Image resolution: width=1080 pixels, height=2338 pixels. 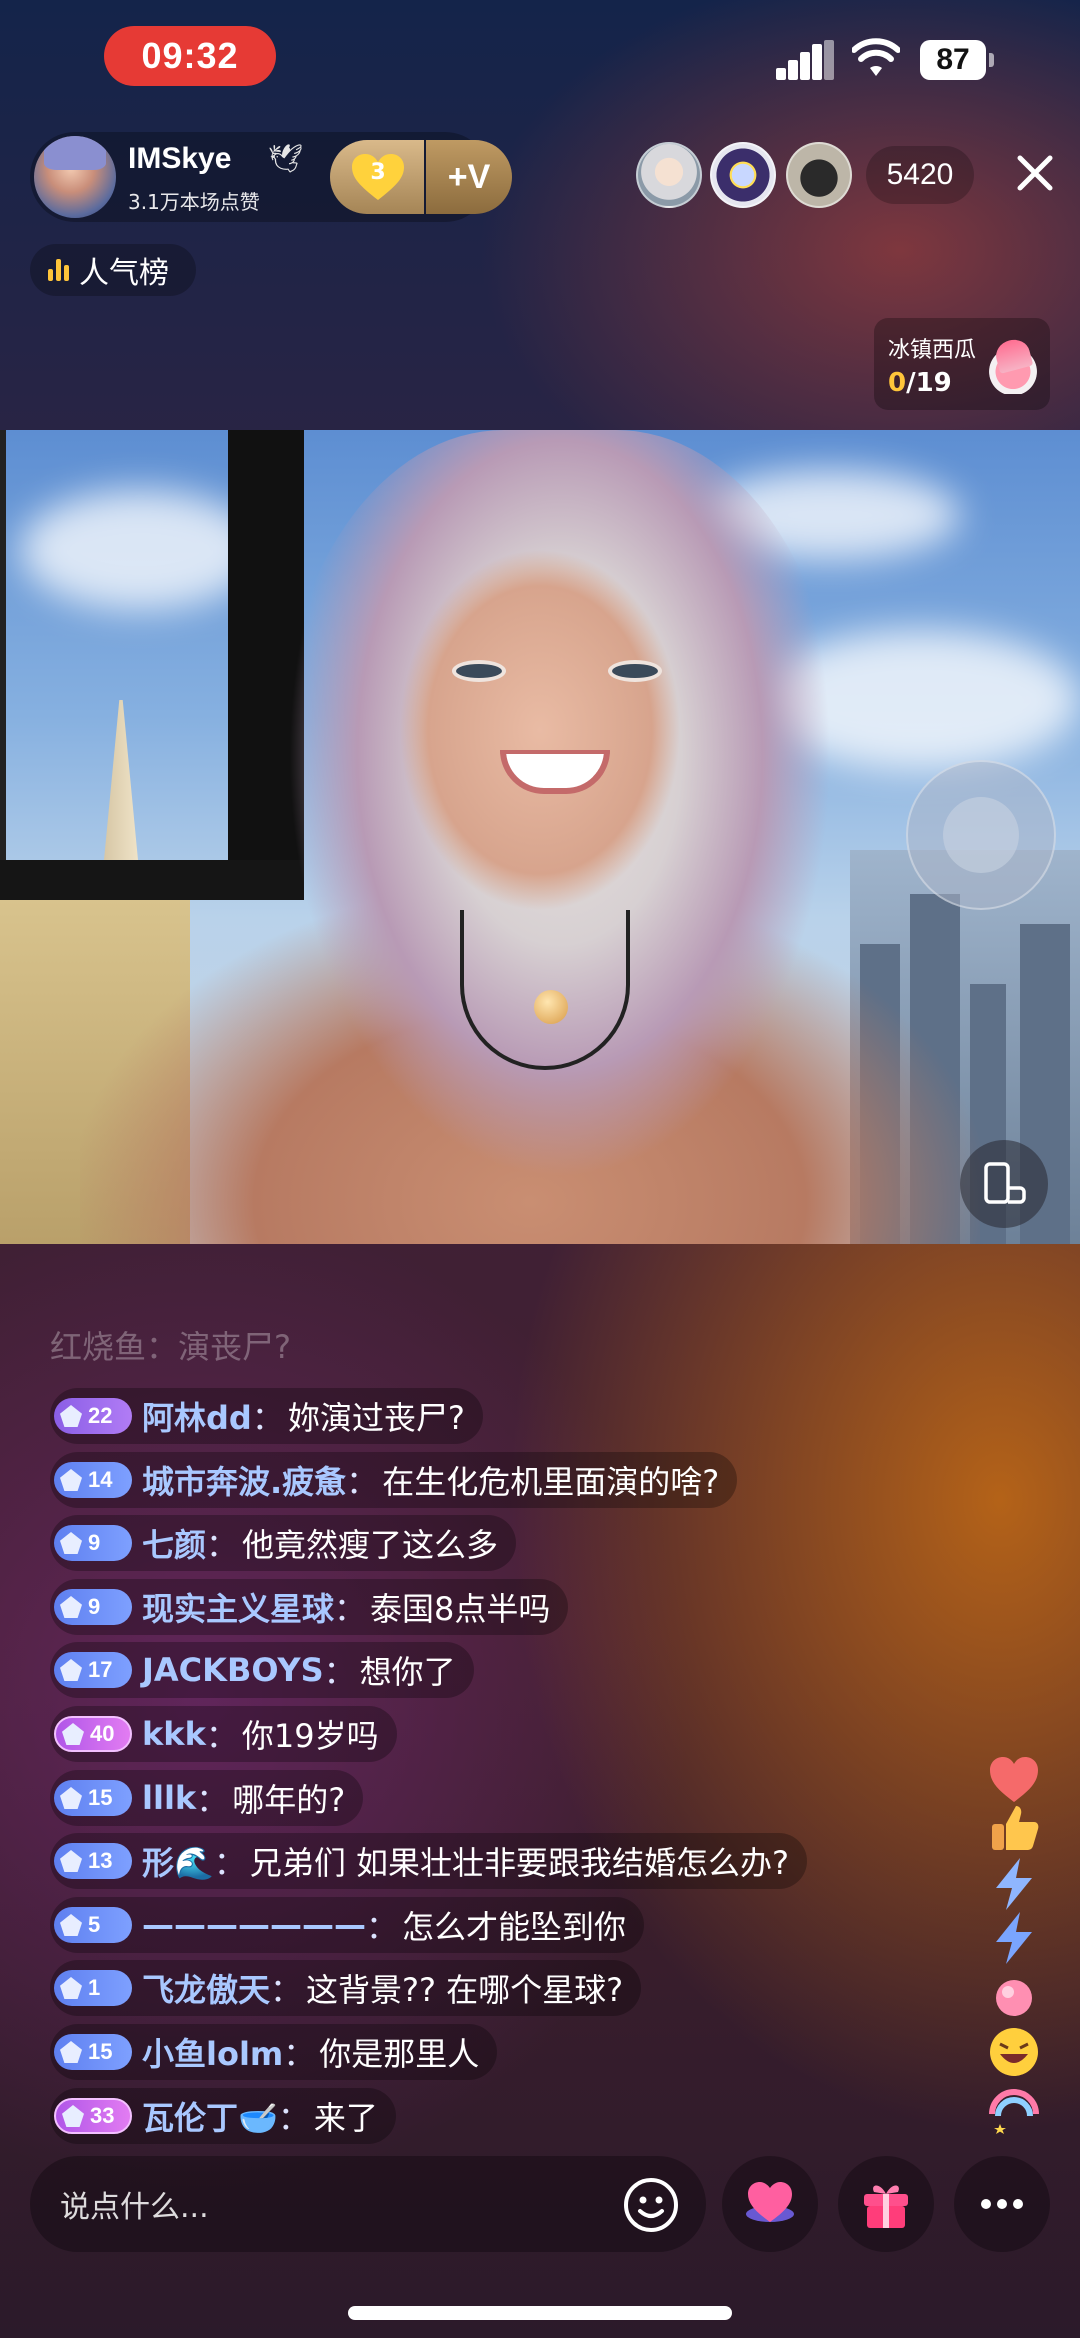 I want to click on chat-username: kkk, so click(x=174, y=1734).